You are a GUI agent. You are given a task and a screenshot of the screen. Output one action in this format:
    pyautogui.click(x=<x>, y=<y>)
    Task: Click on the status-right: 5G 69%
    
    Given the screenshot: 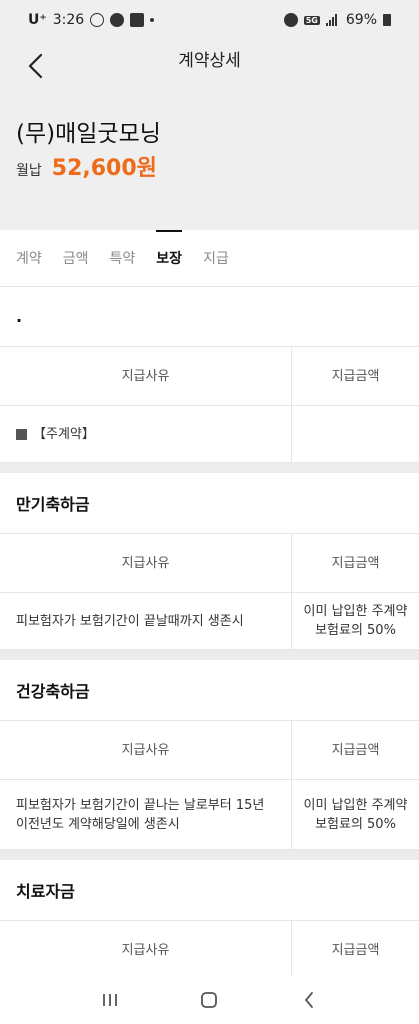 What is the action you would take?
    pyautogui.click(x=337, y=20)
    